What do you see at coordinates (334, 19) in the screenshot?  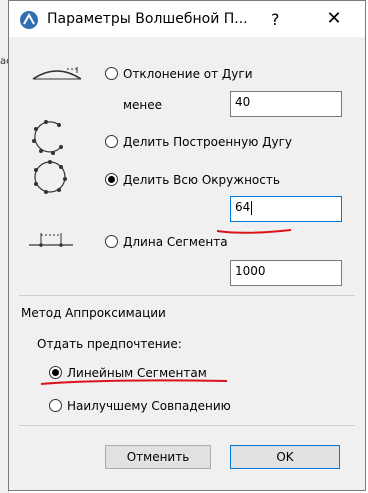 I see `close-button: ✕` at bounding box center [334, 19].